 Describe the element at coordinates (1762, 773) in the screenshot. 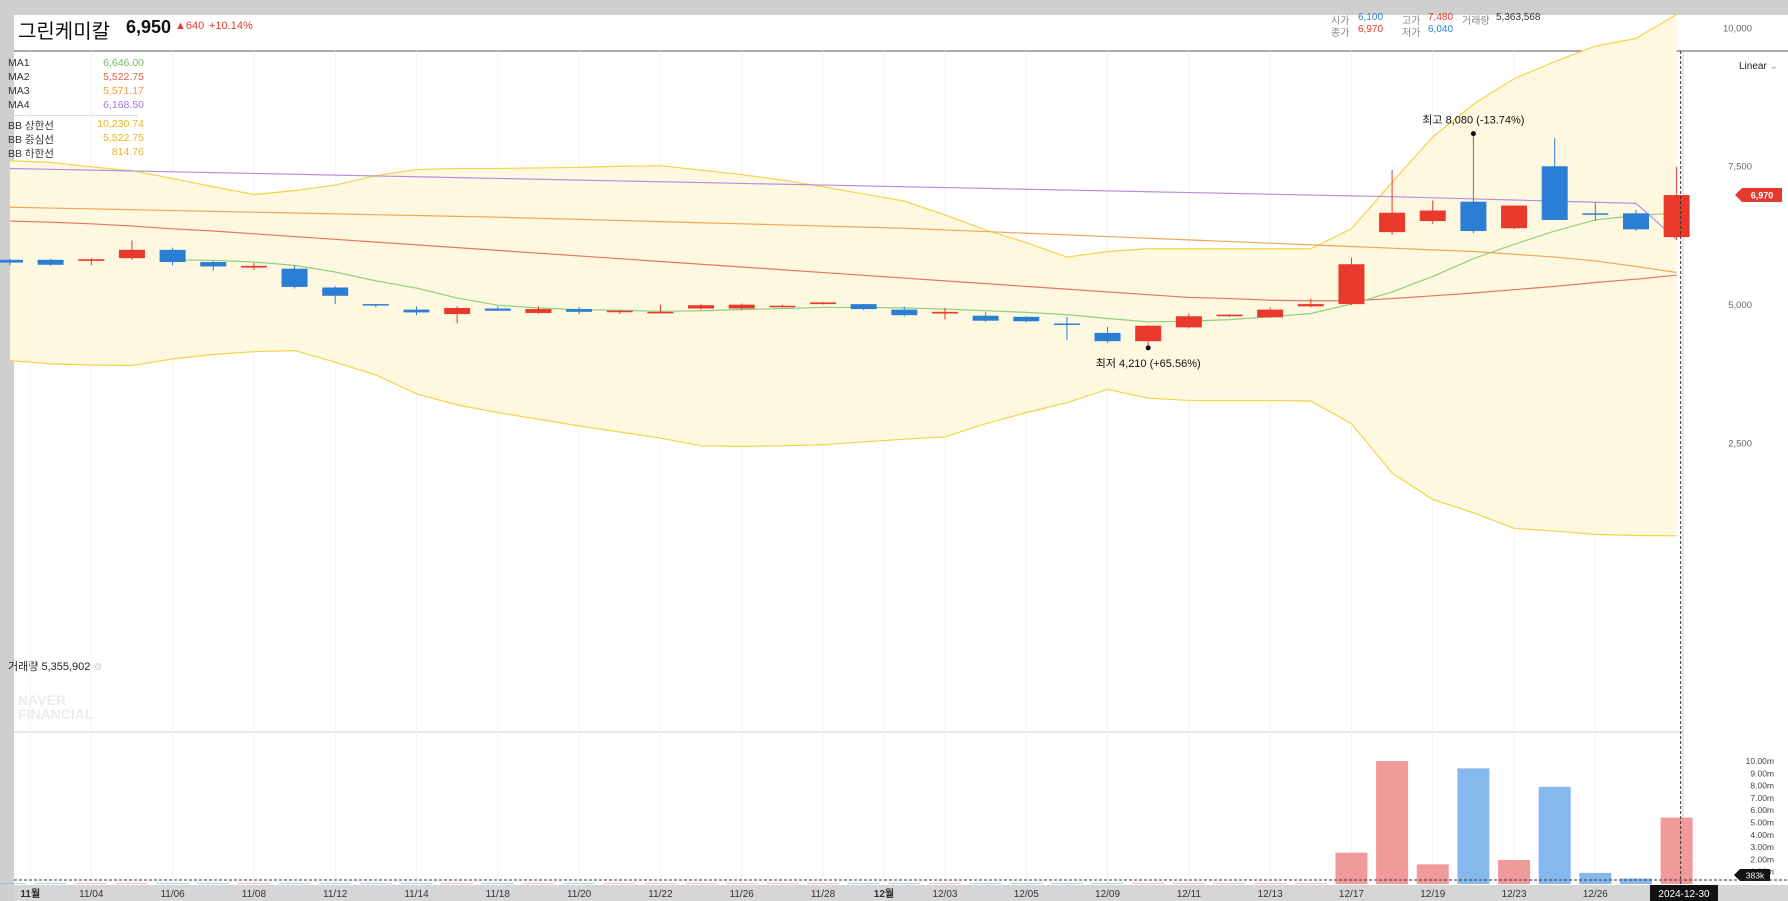

I see `volume-tick-1: 9.00m` at that location.